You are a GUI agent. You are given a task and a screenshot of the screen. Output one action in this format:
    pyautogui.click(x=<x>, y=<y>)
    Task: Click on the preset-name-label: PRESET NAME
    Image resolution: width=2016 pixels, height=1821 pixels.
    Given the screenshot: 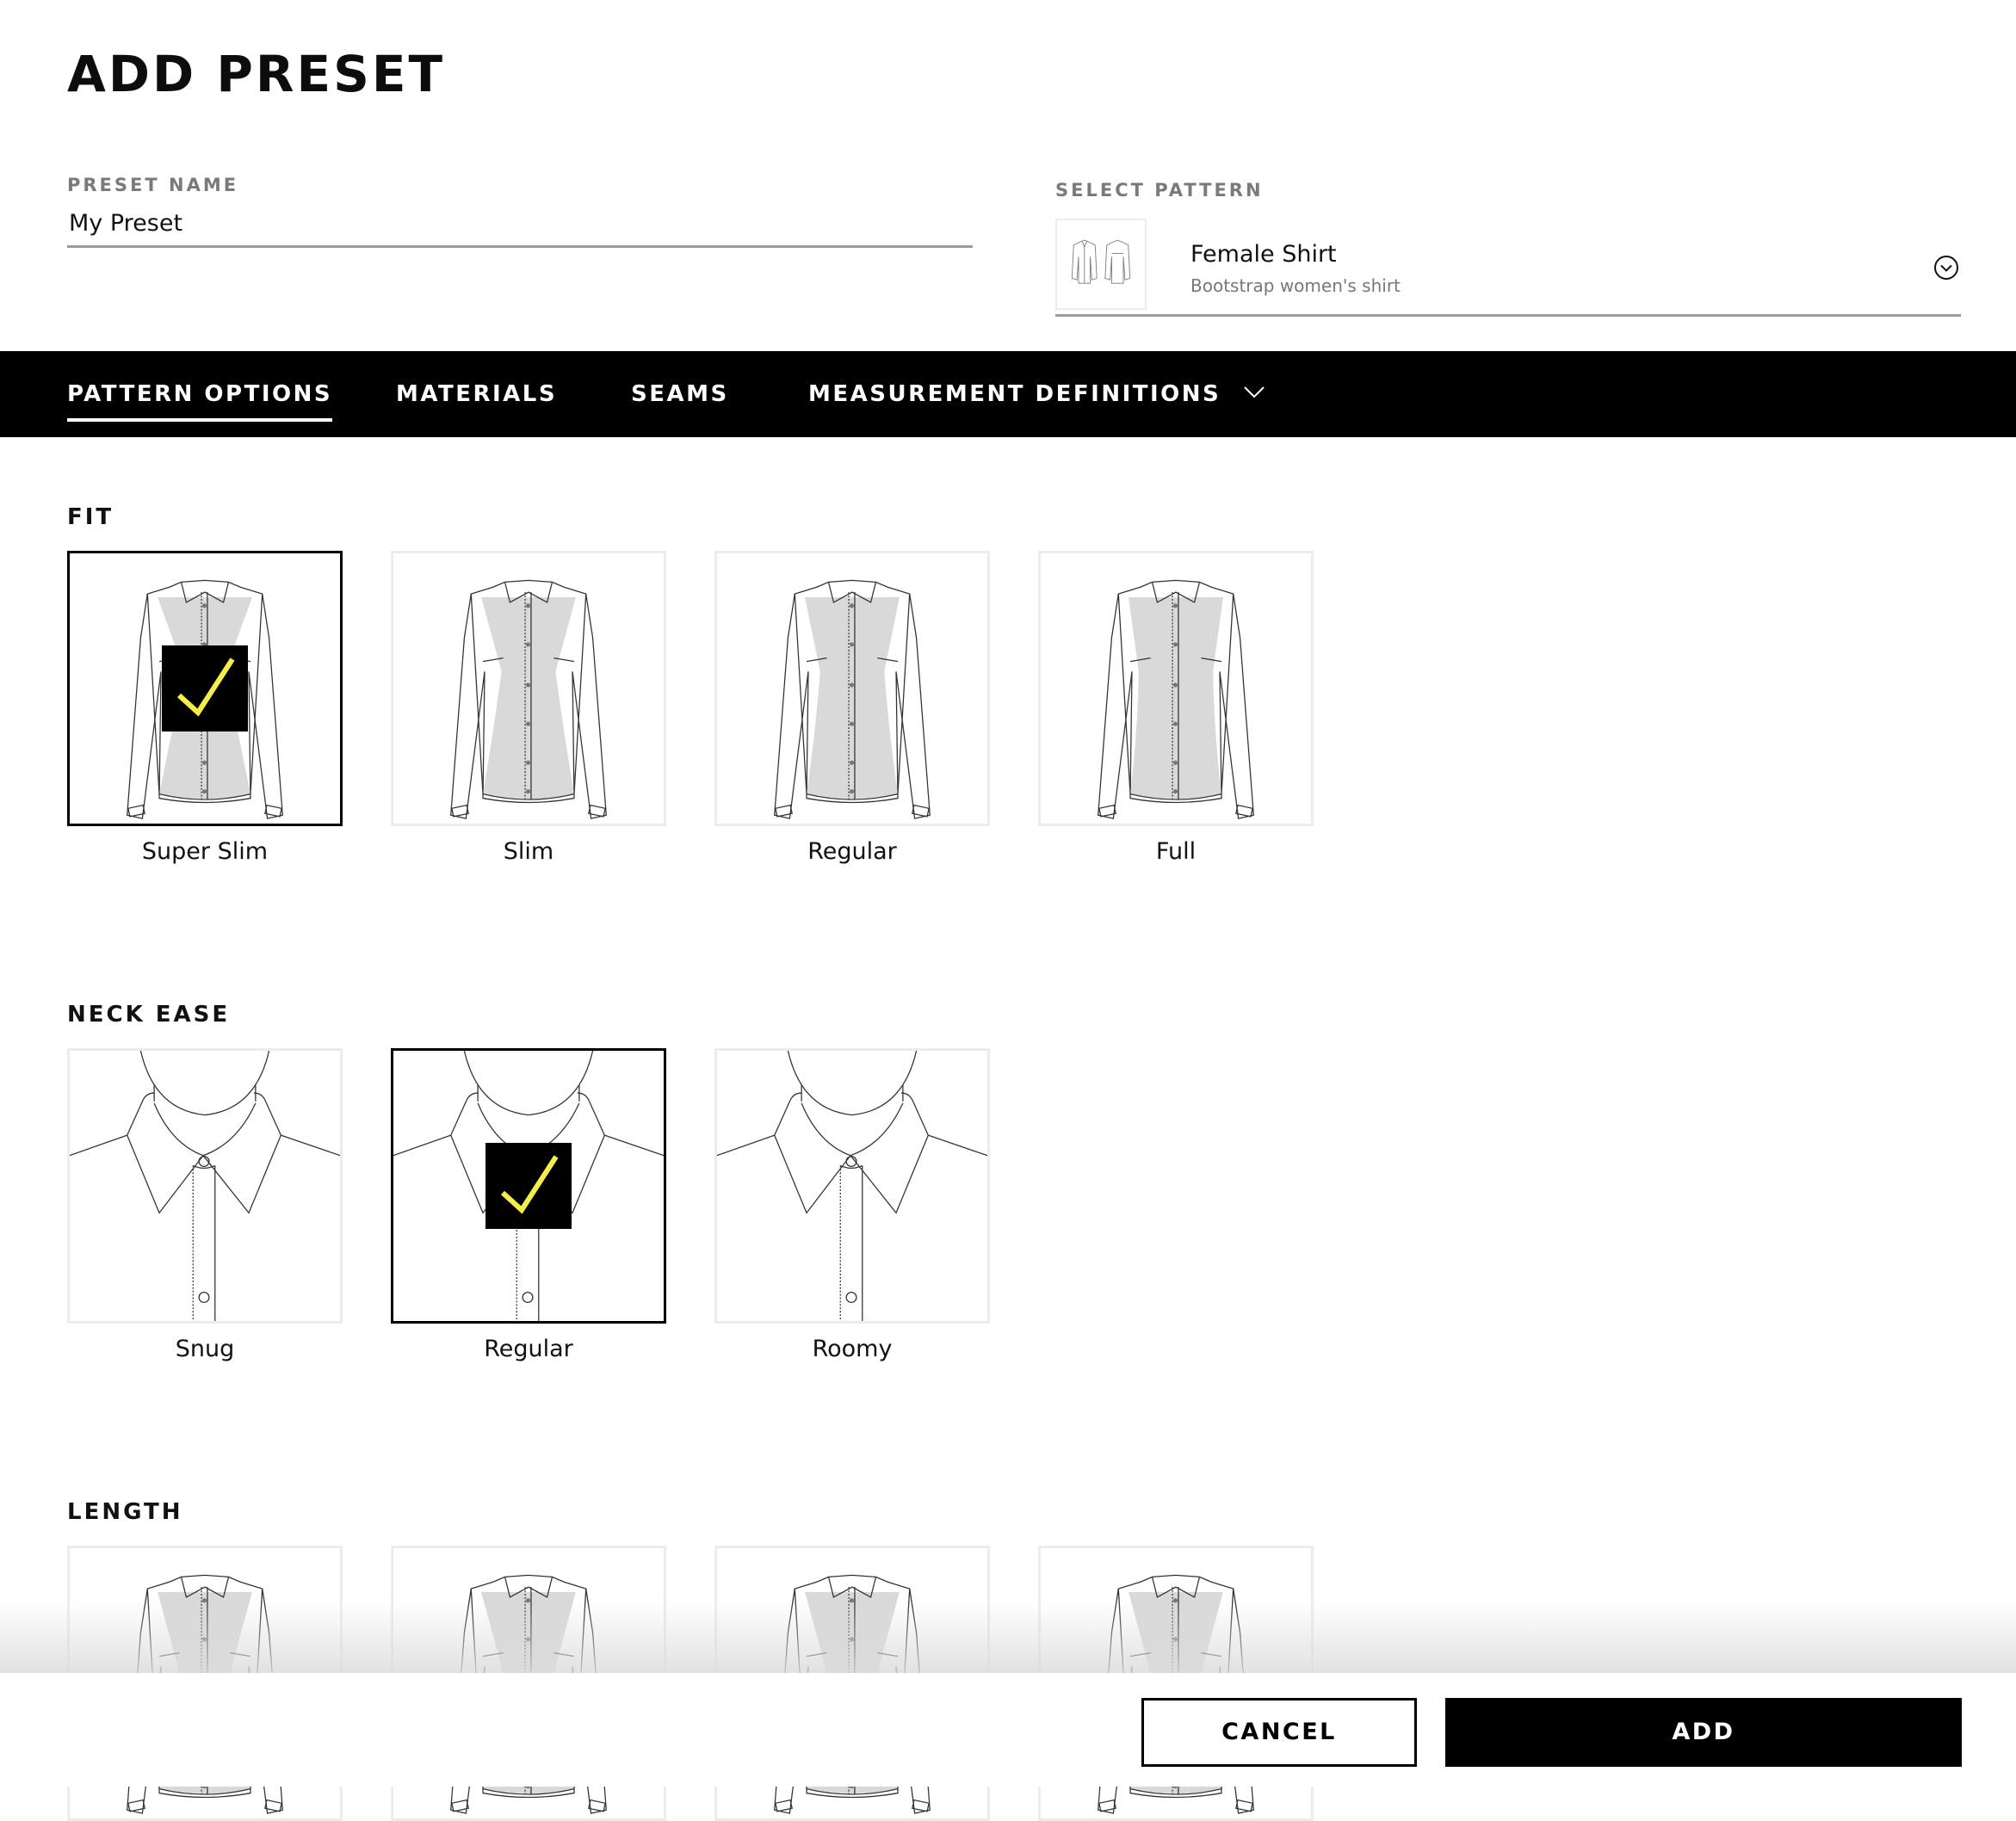 What is the action you would take?
    pyautogui.click(x=153, y=185)
    